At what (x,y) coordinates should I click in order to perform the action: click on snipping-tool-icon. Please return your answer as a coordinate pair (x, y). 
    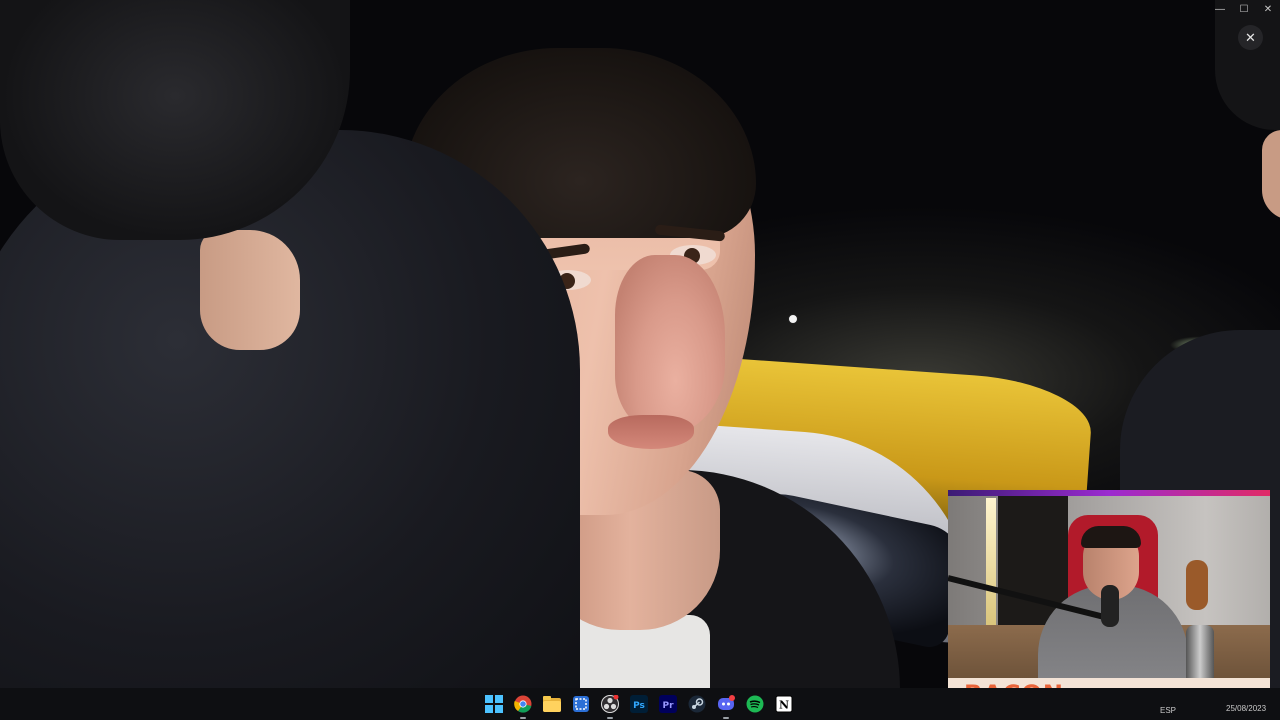
    Looking at the image, I should click on (581, 704).